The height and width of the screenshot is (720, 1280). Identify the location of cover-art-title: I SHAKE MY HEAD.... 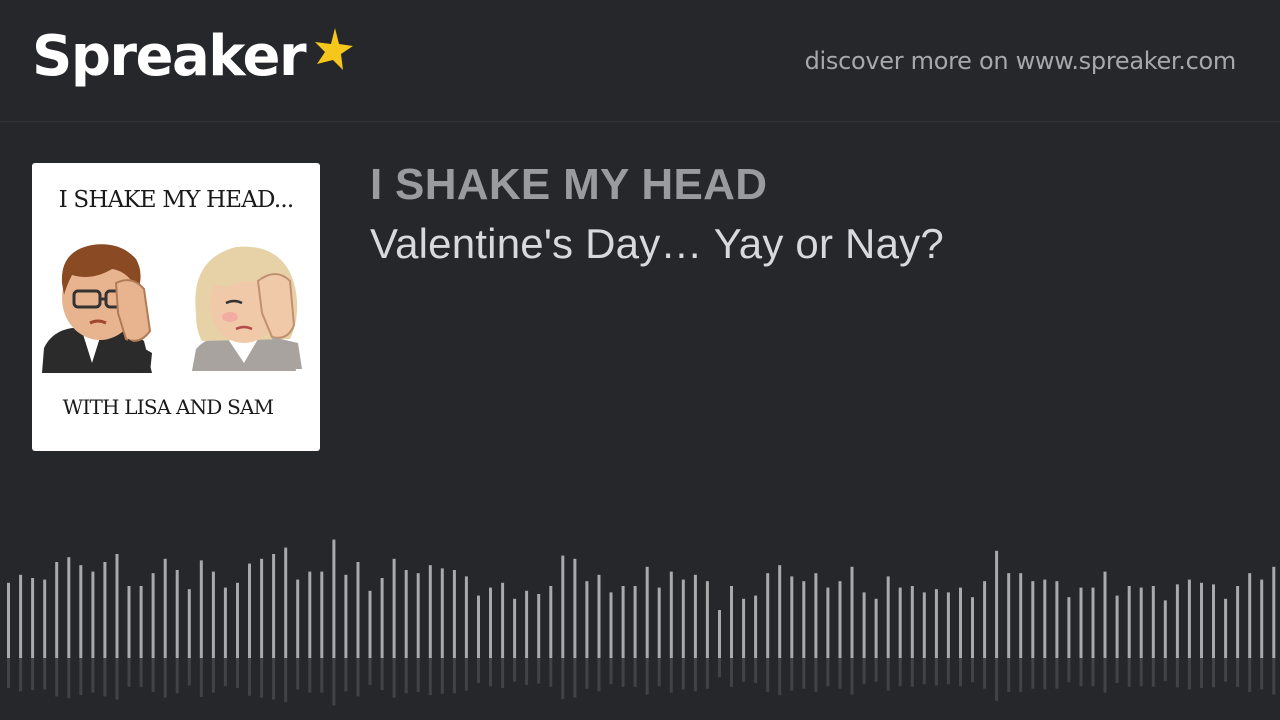
(176, 200).